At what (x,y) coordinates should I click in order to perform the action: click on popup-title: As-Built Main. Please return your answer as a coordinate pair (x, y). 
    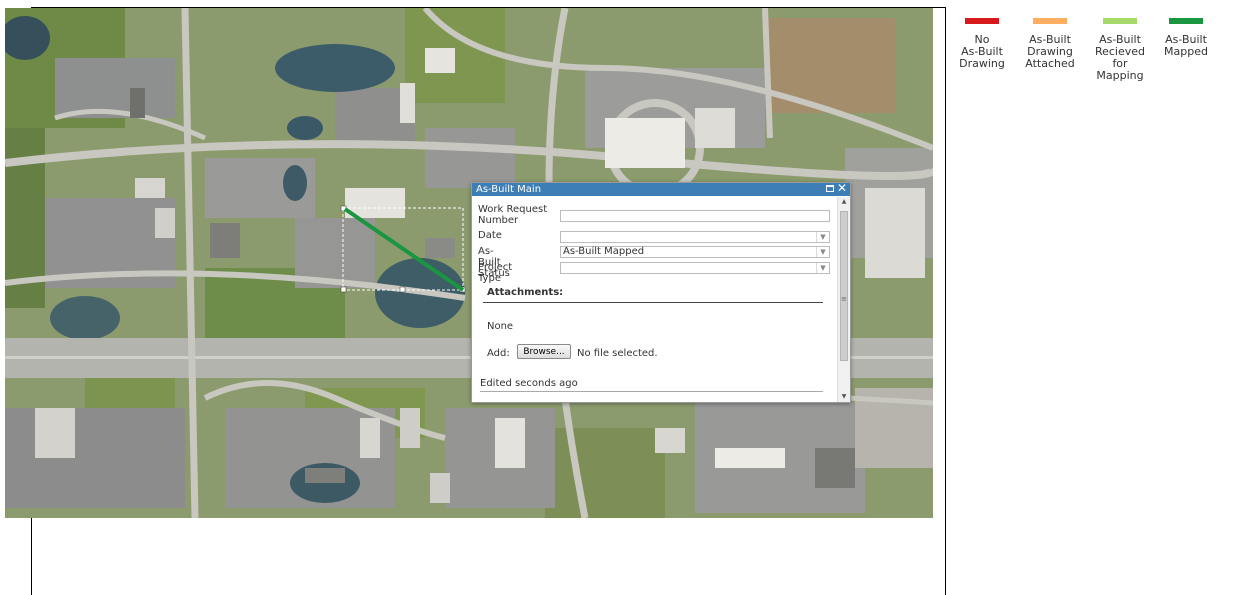
    Looking at the image, I should click on (509, 189).